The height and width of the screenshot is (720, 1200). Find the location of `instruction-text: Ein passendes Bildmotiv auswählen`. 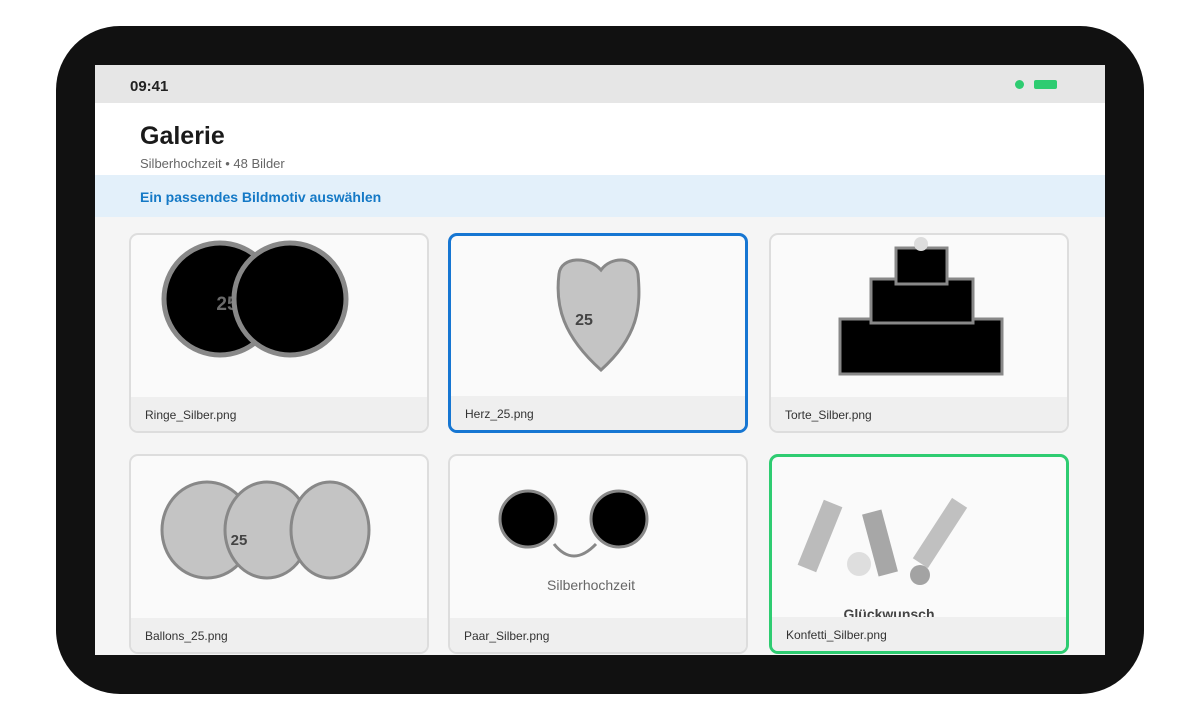

instruction-text: Ein passendes Bildmotiv auswählen is located at coordinates (261, 197).